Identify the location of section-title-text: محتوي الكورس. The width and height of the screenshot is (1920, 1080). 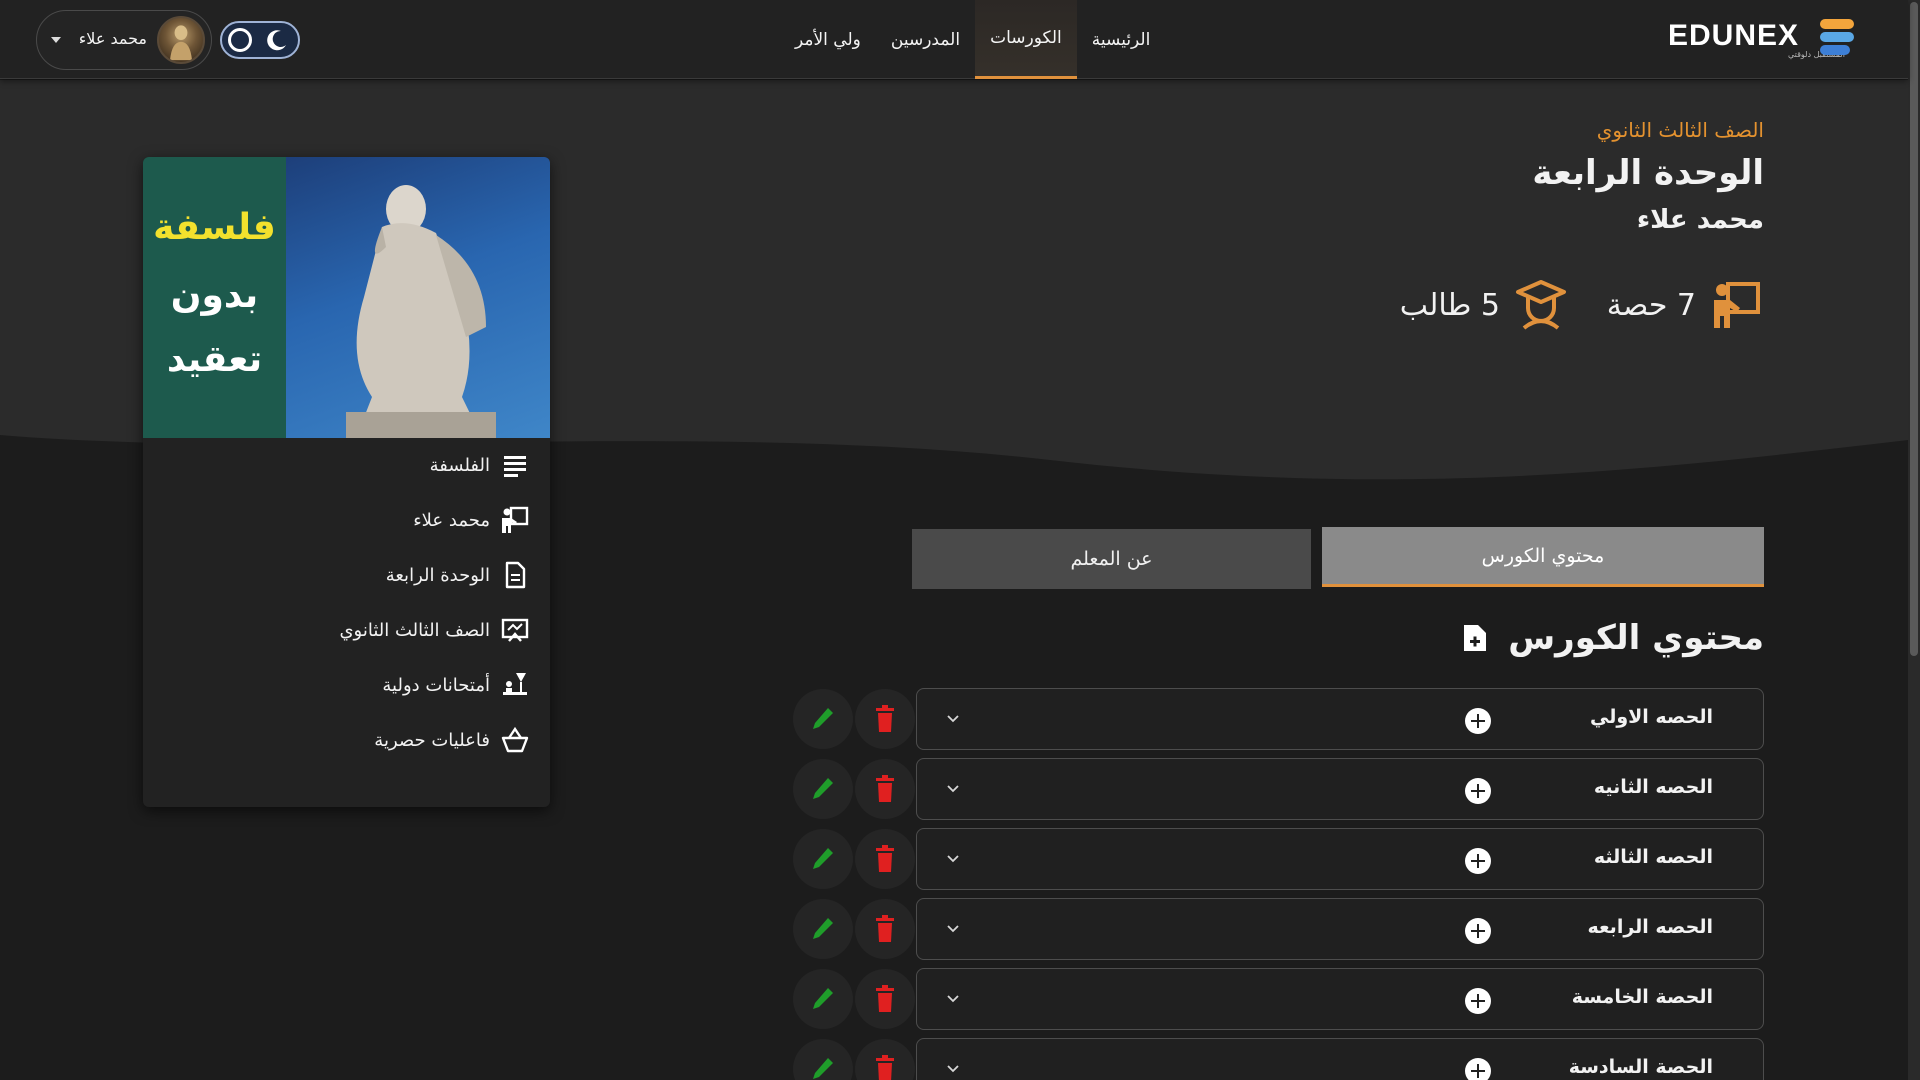
(1636, 638).